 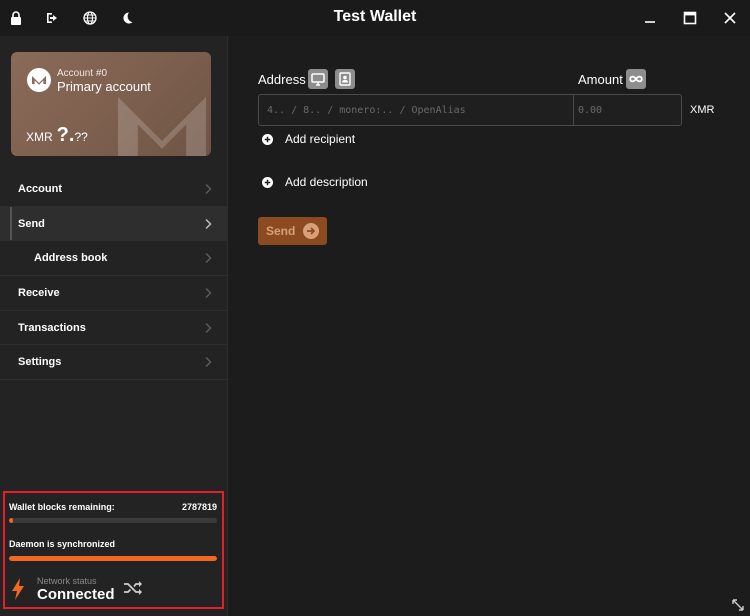 I want to click on account-balance: XMR ?.??, so click(x=57, y=135).